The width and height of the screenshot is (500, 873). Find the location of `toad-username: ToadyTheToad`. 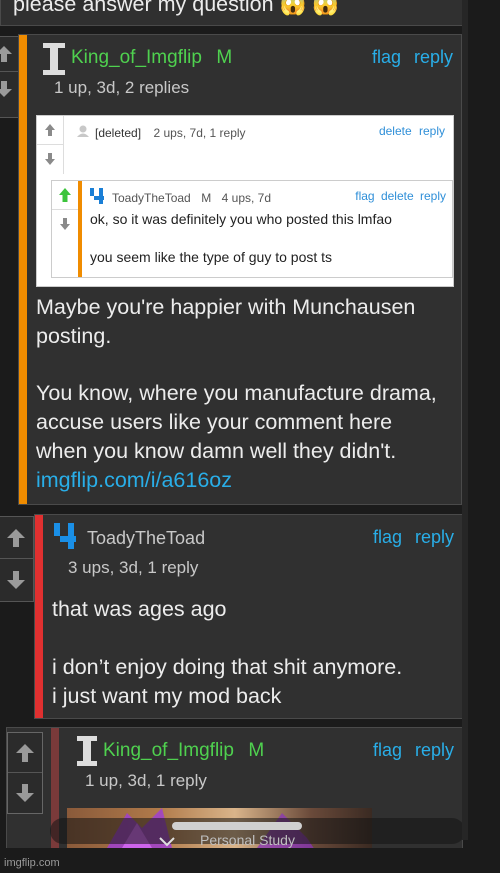

toad-username: ToadyTheToad is located at coordinates (151, 198).